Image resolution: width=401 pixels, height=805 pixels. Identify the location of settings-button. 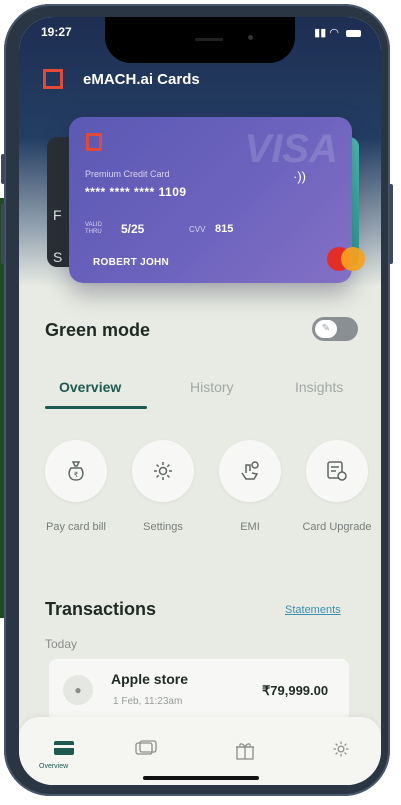
(163, 471).